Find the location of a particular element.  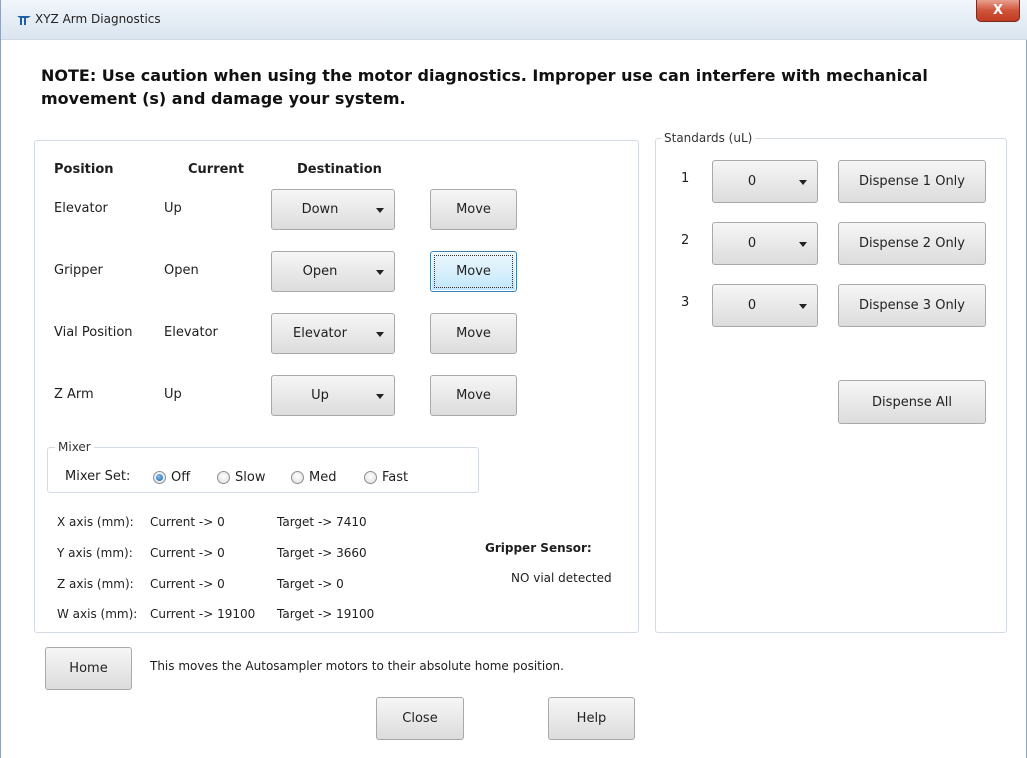

mixer-fast-radio: Fast is located at coordinates (386, 477).